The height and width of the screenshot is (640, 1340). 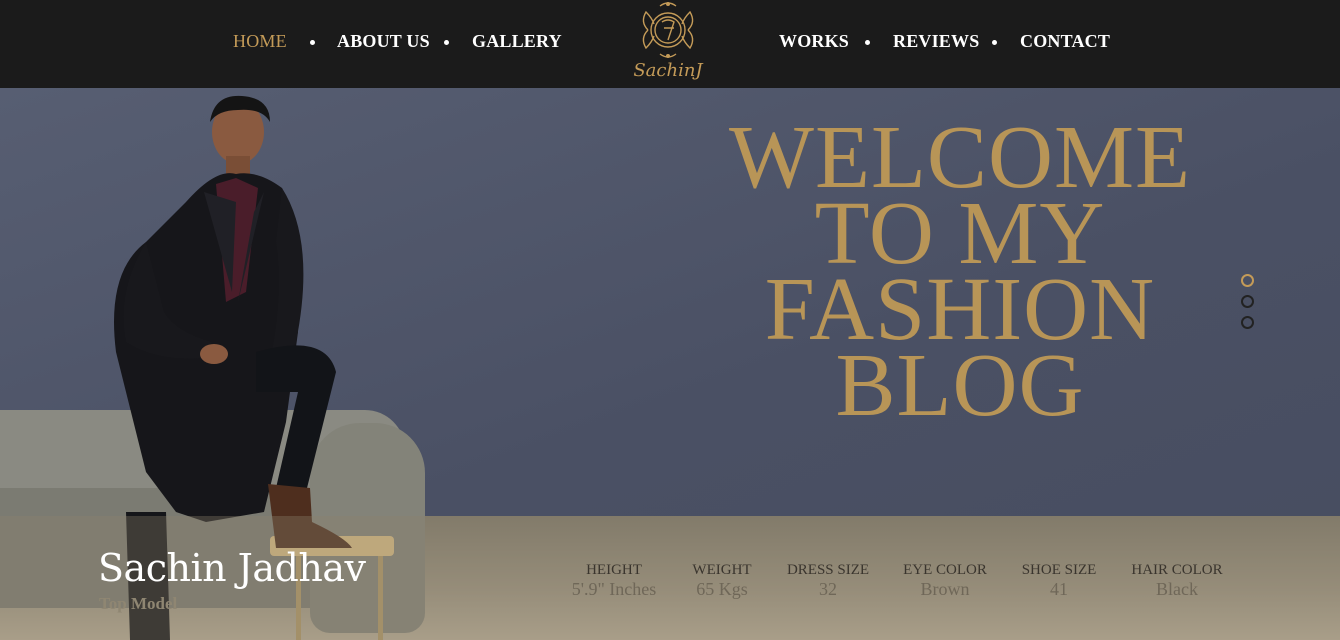 What do you see at coordinates (383, 41) in the screenshot?
I see `nav-about-us: ABOUT US` at bounding box center [383, 41].